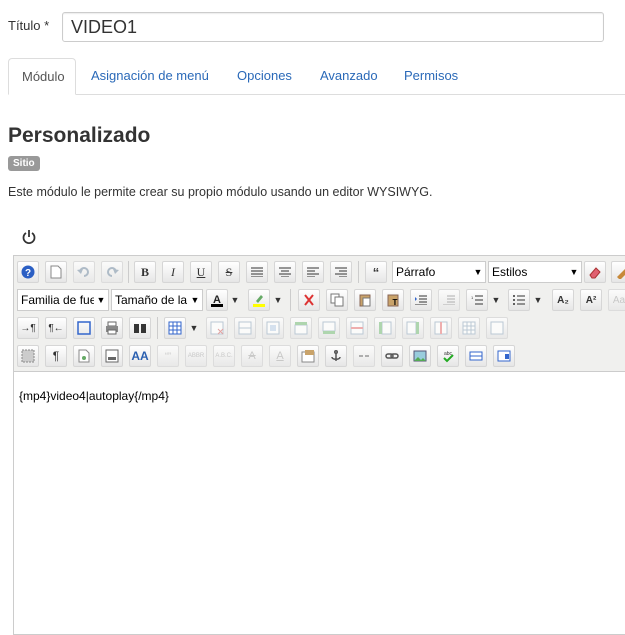  Describe the element at coordinates (150, 76) in the screenshot. I see `tab-asignacion-menu: Asignación de menú` at that location.